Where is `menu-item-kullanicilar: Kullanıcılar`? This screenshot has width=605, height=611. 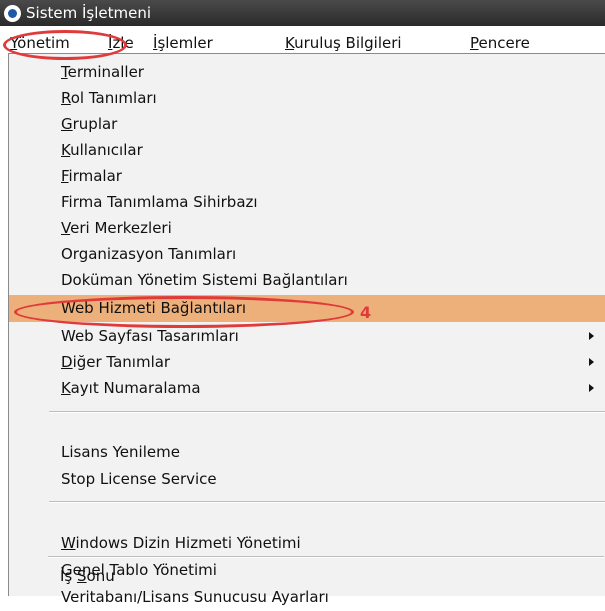
menu-item-kullanicilar: Kullanıcılar is located at coordinates (307, 150).